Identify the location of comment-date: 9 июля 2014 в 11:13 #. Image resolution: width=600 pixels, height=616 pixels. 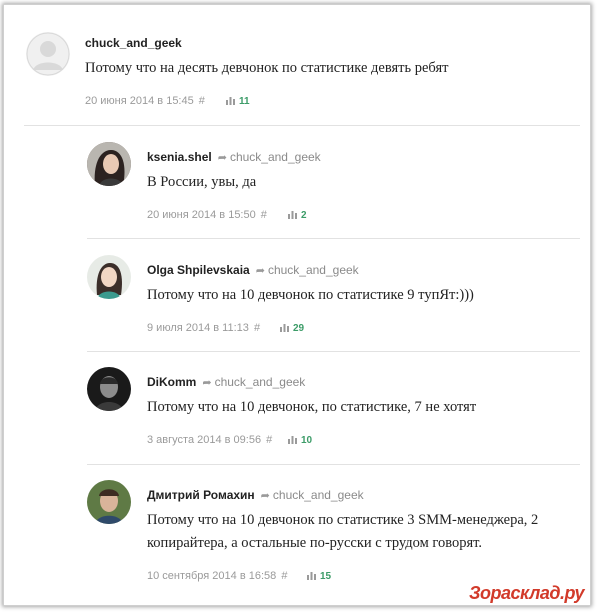
(203, 328).